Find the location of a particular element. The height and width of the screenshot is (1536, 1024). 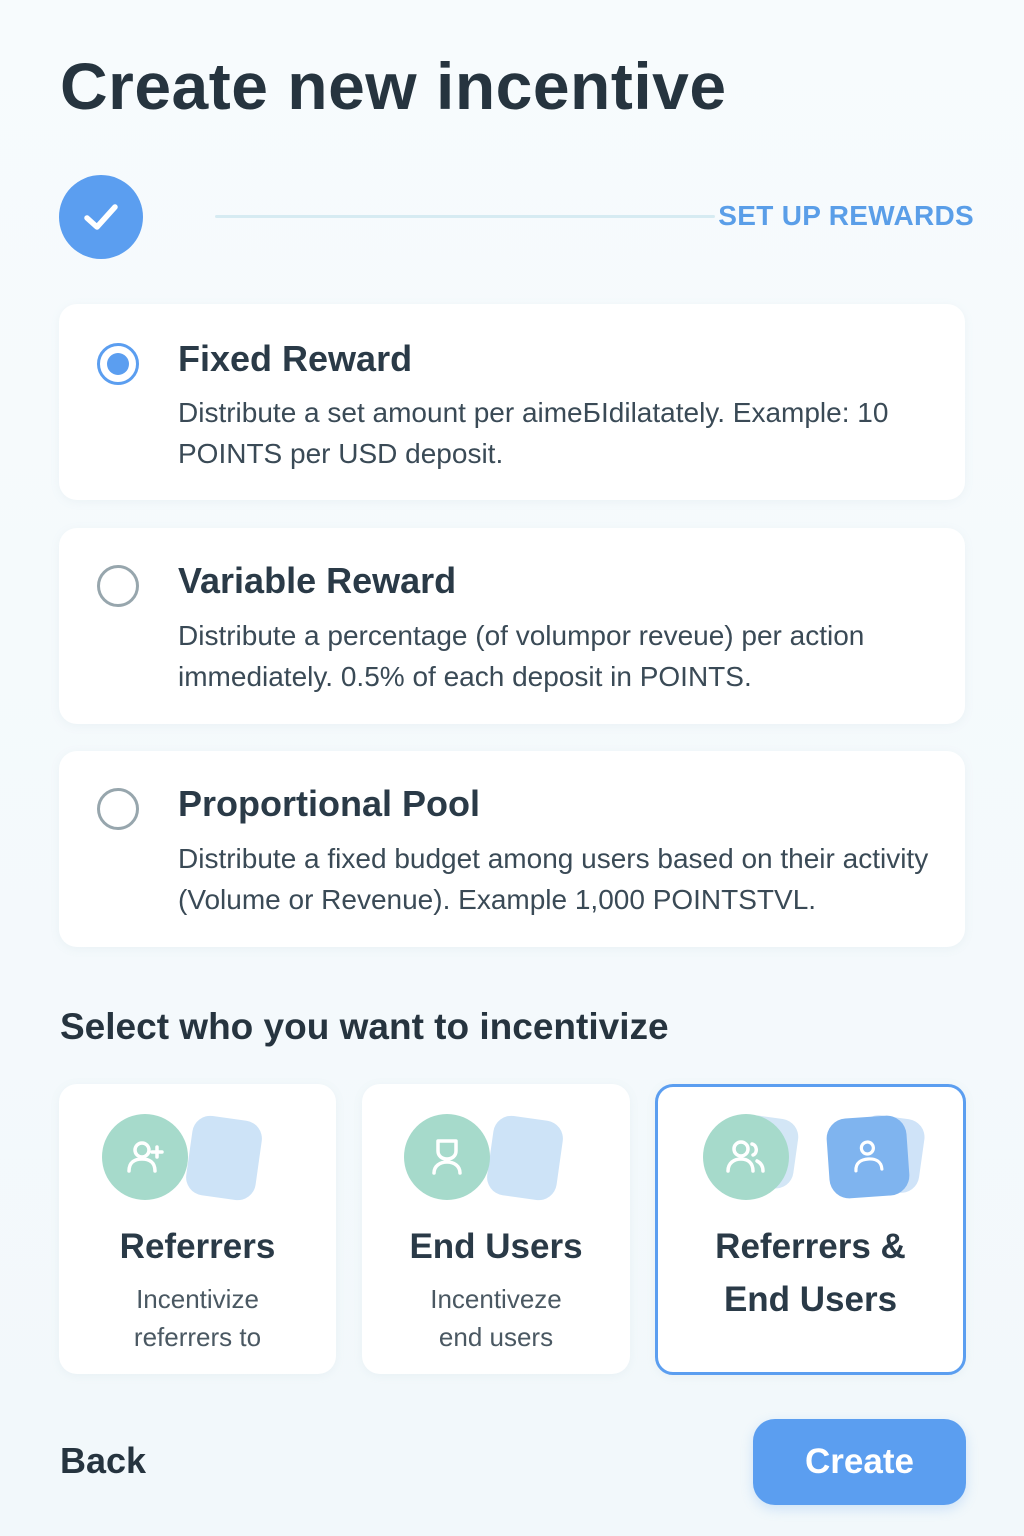

user-plus-icon is located at coordinates (145, 1157).